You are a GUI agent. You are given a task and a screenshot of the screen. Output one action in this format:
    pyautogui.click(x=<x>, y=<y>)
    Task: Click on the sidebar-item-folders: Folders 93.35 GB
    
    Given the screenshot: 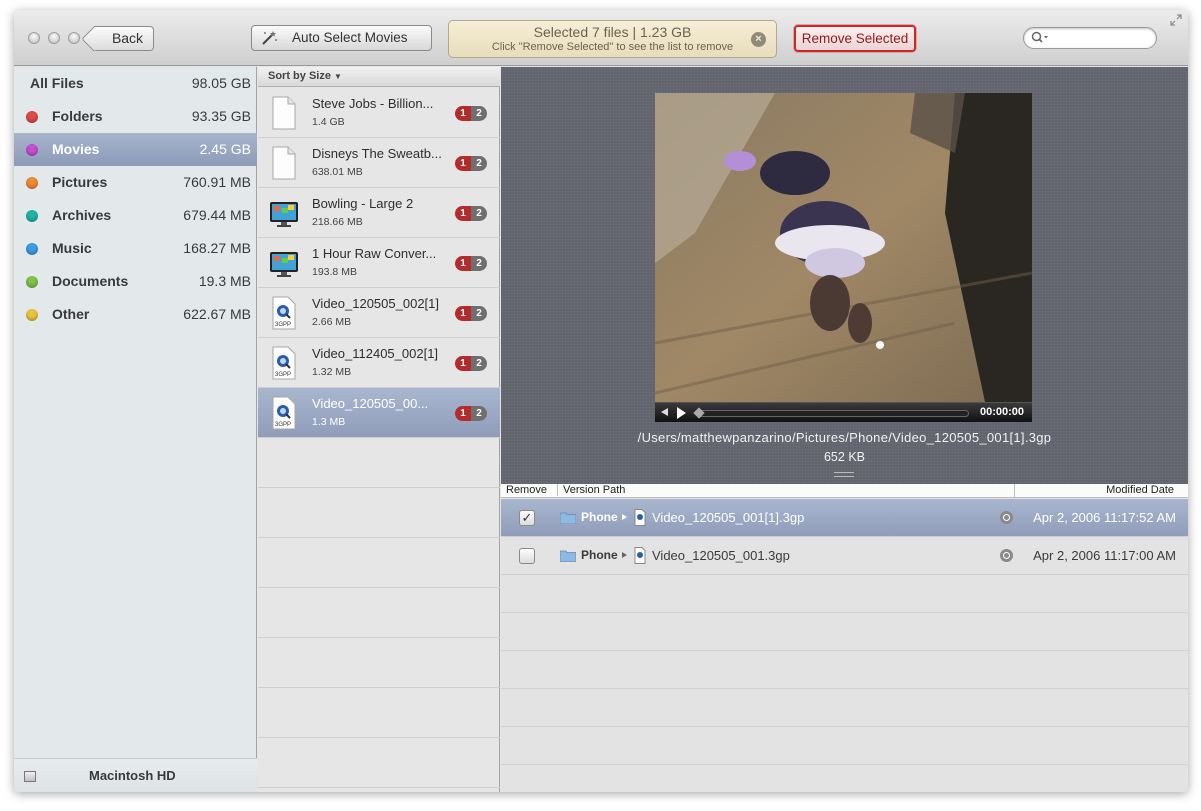 What is the action you would take?
    pyautogui.click(x=135, y=116)
    